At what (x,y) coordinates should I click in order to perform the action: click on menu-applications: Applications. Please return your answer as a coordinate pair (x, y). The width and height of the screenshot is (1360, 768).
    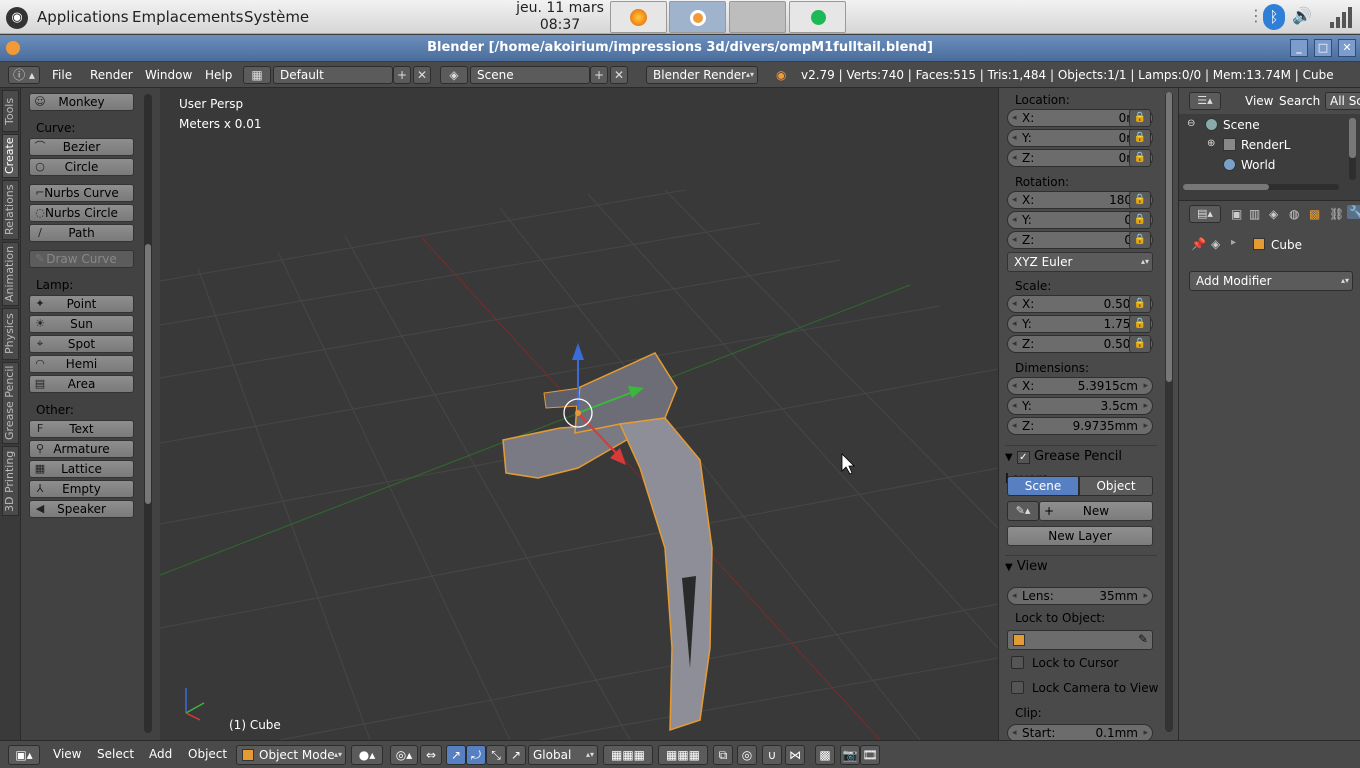
    Looking at the image, I should click on (83, 17).